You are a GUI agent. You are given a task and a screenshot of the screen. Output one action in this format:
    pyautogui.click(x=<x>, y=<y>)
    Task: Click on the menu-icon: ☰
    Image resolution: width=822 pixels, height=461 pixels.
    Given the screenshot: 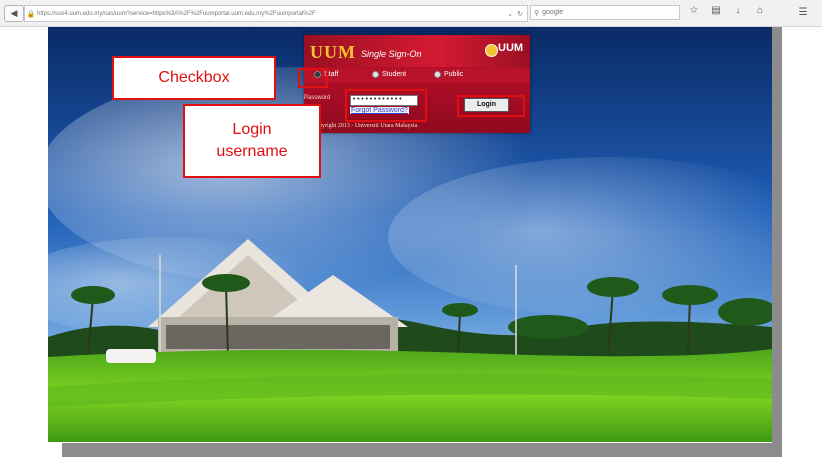 What is the action you would take?
    pyautogui.click(x=803, y=12)
    